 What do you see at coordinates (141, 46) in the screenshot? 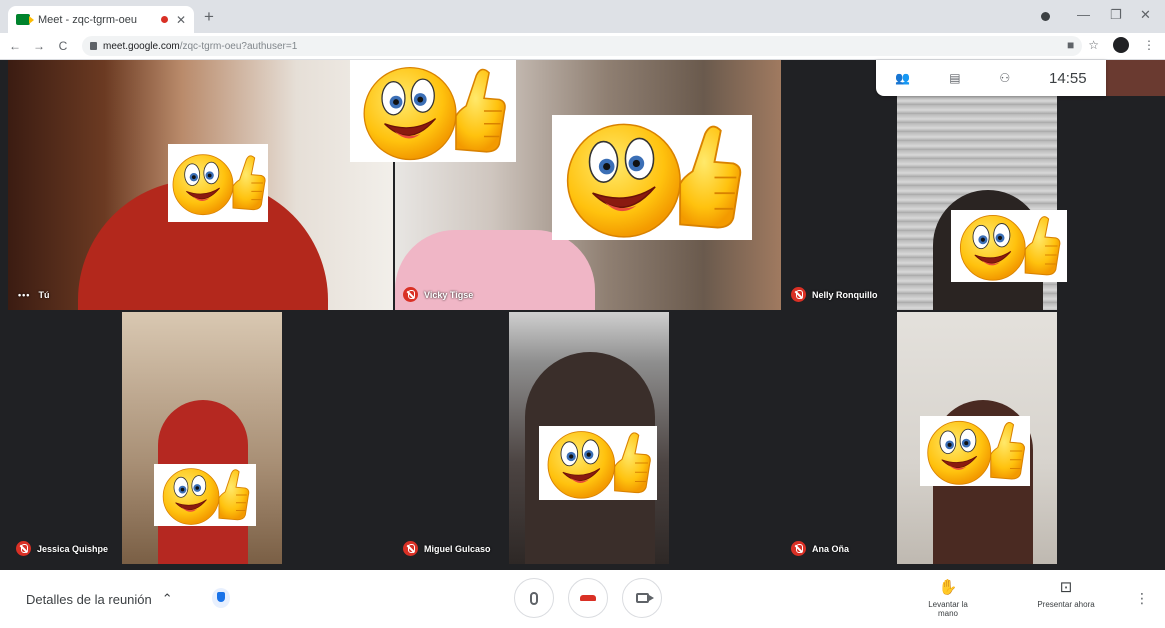
I see `url-host: meet.google.com` at bounding box center [141, 46].